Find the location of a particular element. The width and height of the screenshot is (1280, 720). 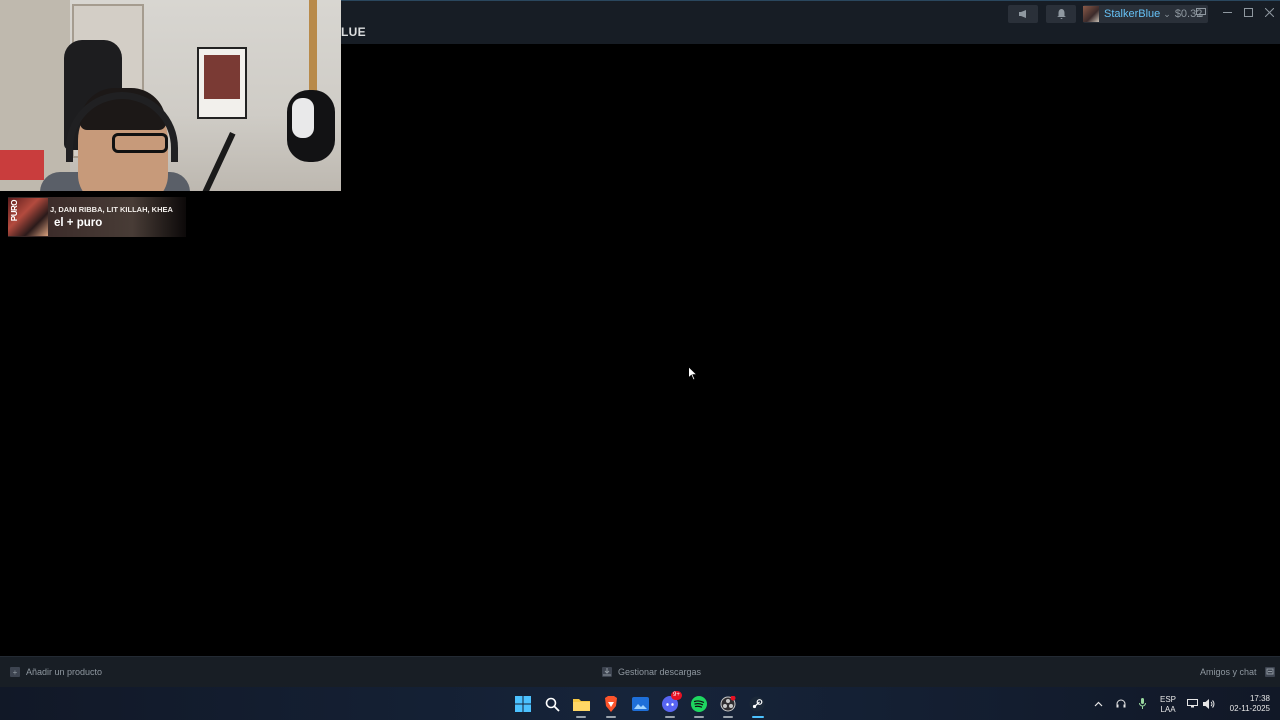

maximize-icon is located at coordinates (1248, 12).